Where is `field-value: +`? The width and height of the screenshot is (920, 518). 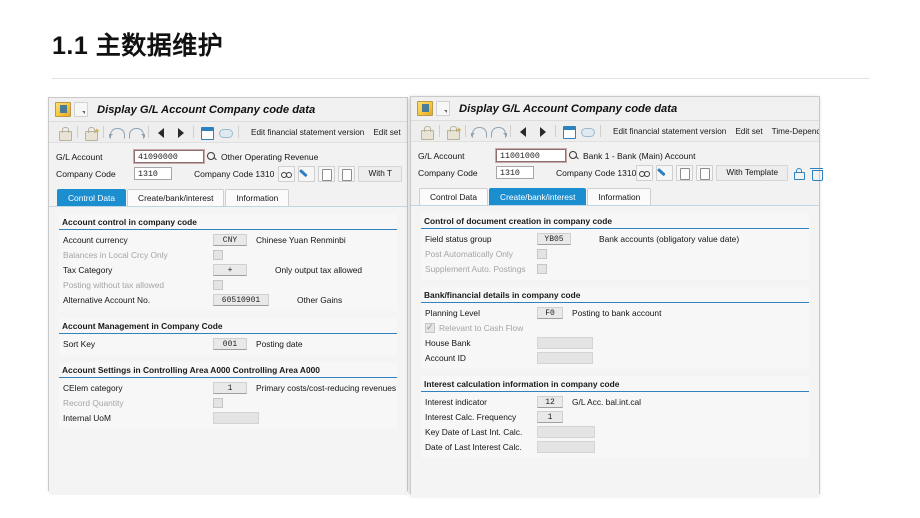
field-value: + is located at coordinates (230, 269).